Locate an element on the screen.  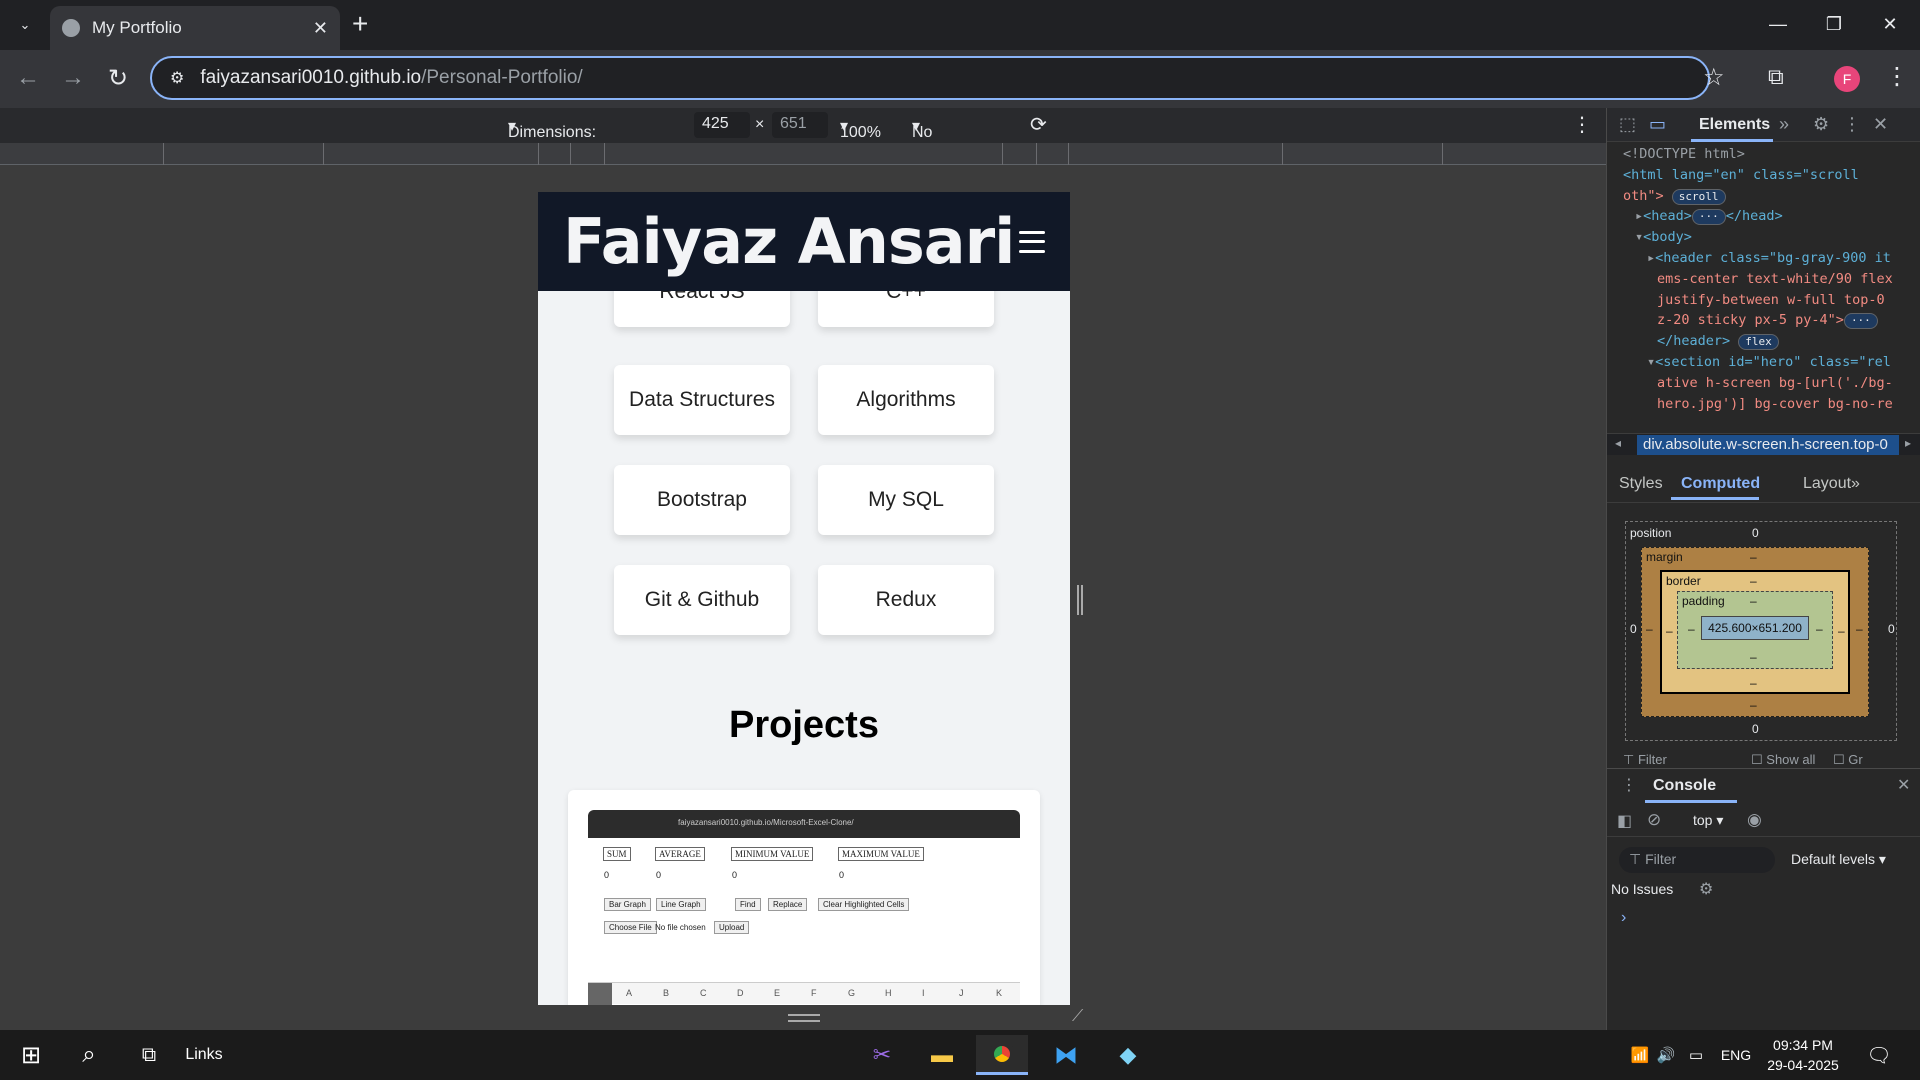
throttling-dropdown: No throttling ▾ is located at coordinates (942, 137).